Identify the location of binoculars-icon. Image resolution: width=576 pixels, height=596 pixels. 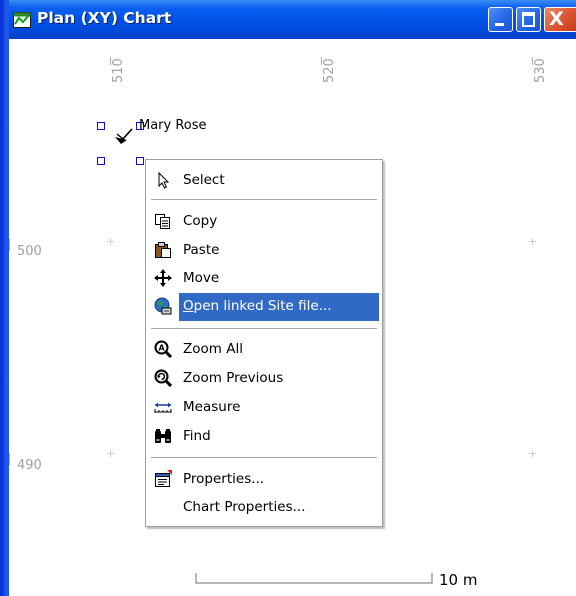
(163, 436).